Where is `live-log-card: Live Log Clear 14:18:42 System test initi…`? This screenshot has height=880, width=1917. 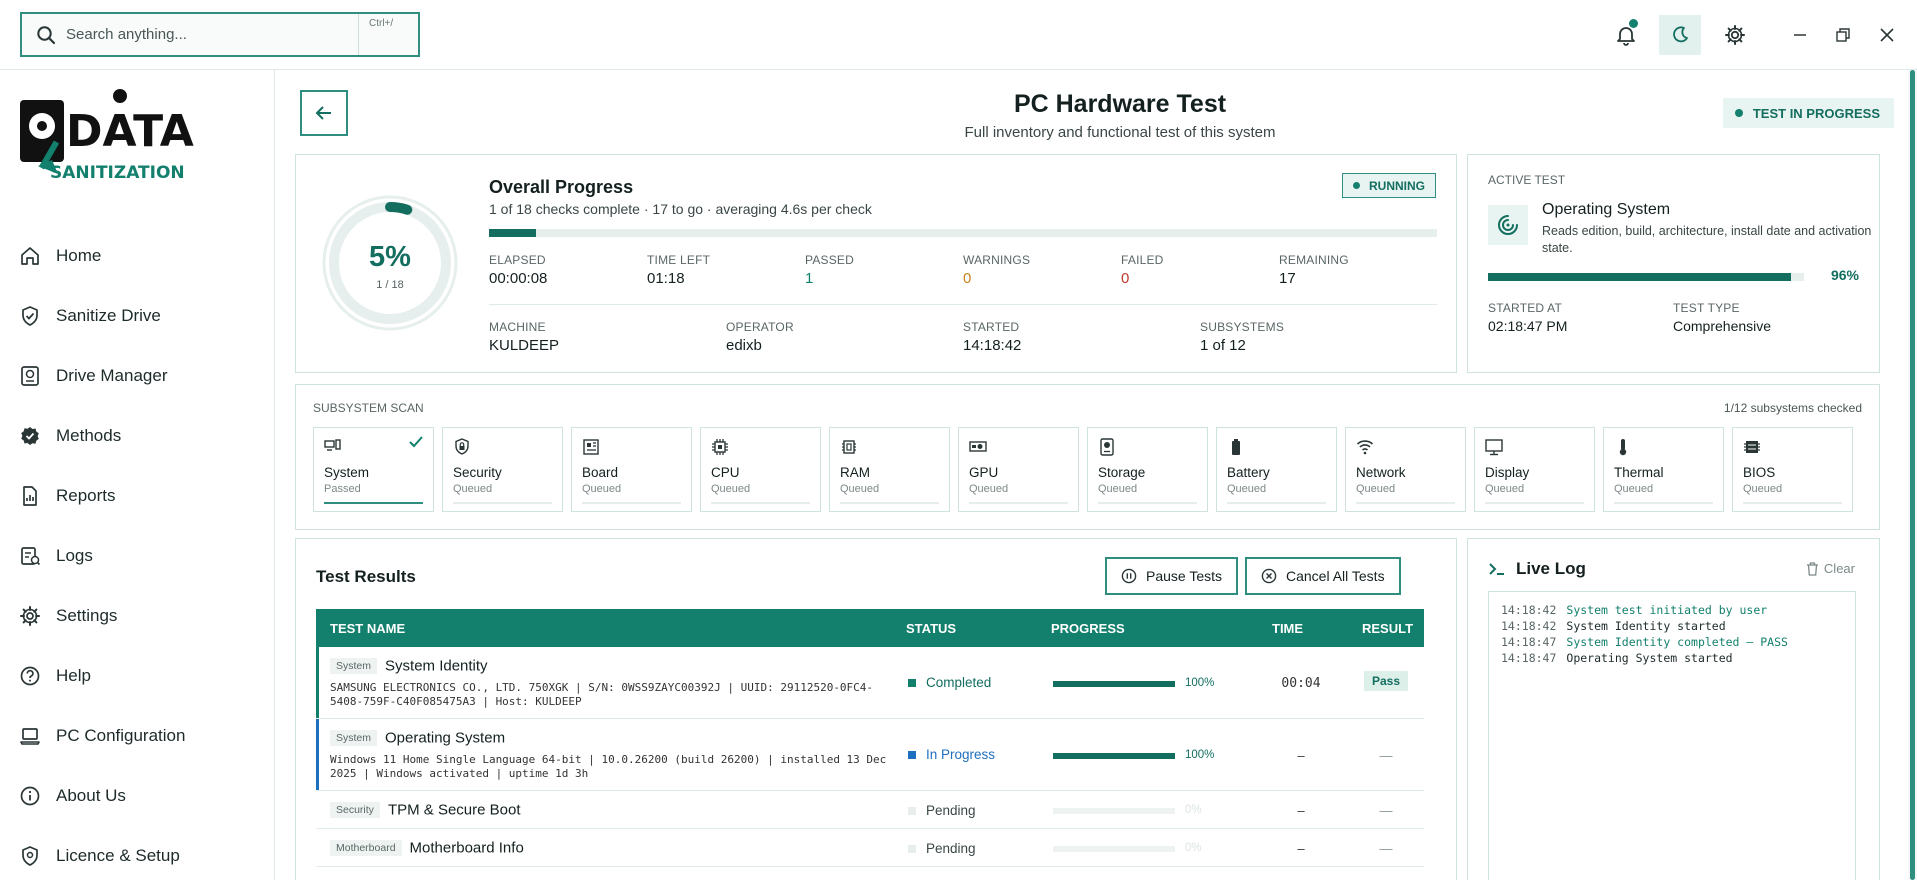 live-log-card: Live Log Clear 14:18:42 System test initi… is located at coordinates (1673, 709).